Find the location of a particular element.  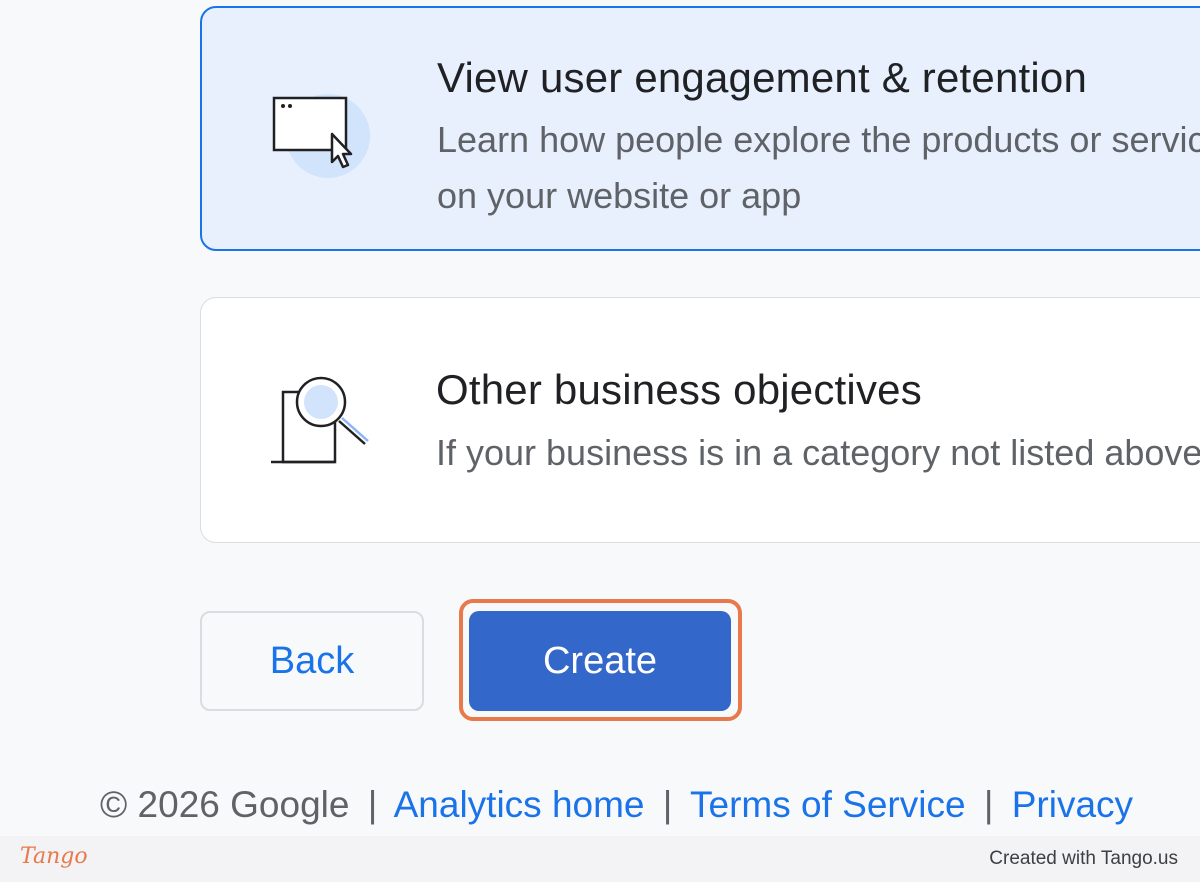

tango-credit: Created with Tango.us is located at coordinates (1083, 858).